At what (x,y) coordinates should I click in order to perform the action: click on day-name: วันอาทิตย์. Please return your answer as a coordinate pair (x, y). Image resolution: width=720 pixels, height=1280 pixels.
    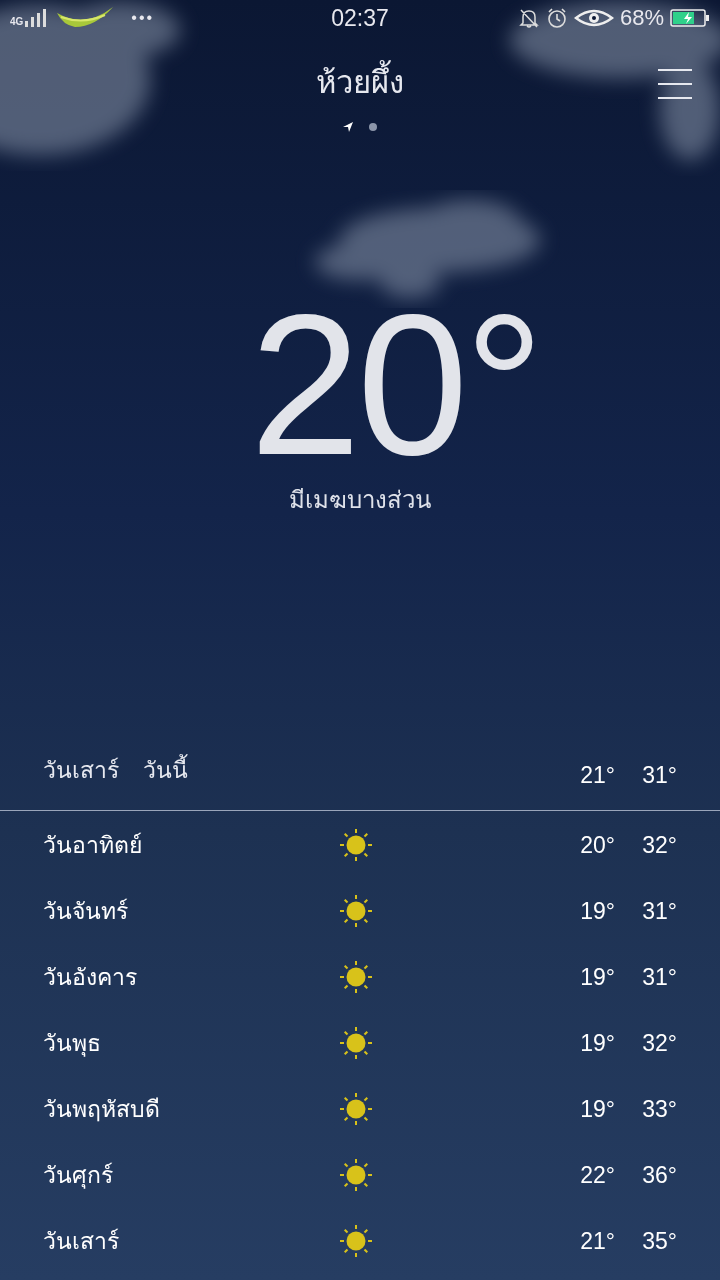
    Looking at the image, I should click on (93, 845).